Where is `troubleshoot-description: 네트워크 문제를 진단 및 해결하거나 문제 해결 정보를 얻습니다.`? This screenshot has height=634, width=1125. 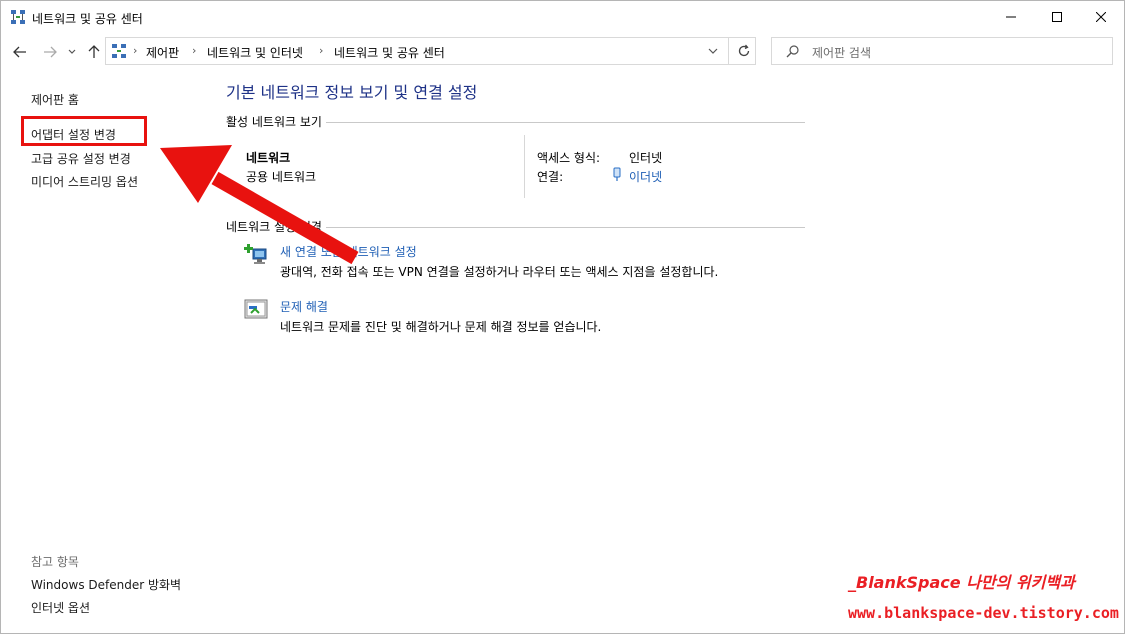 troubleshoot-description: 네트워크 문제를 진단 및 해결하거나 문제 해결 정보를 얻습니다. is located at coordinates (441, 327).